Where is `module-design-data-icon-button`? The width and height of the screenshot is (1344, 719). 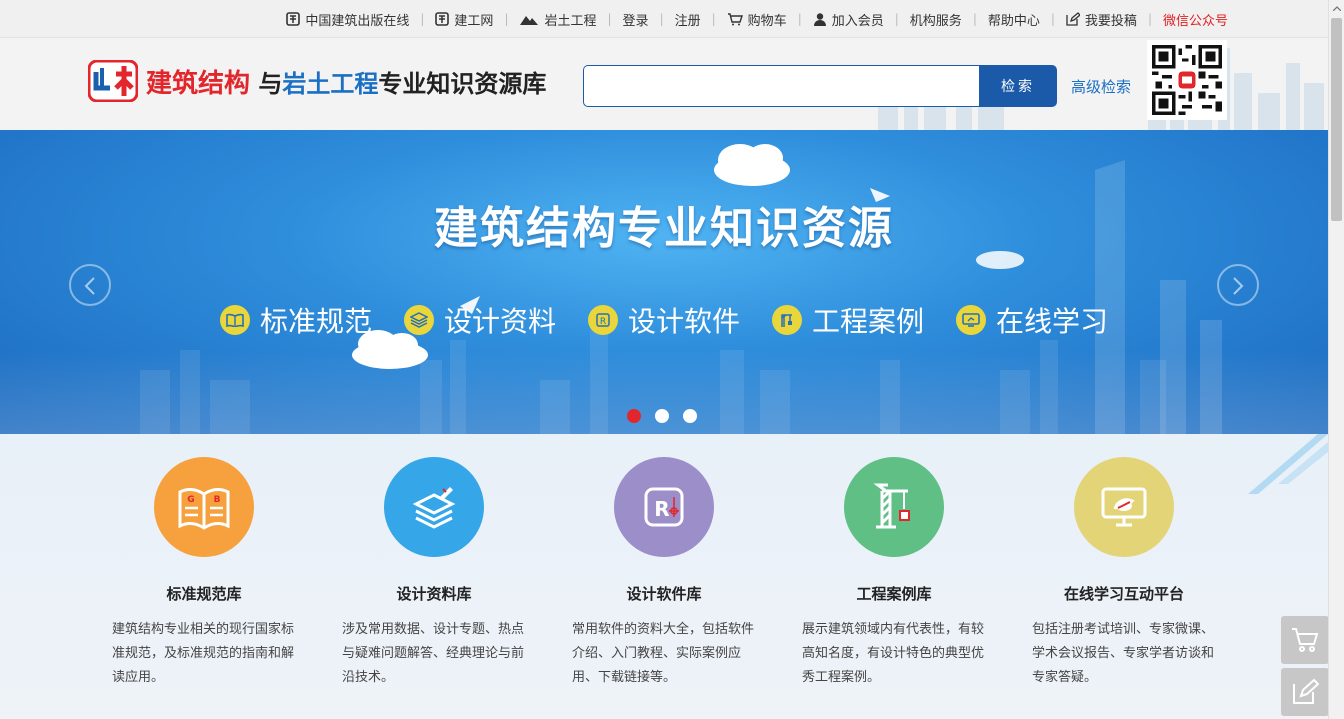
module-design-data-icon-button is located at coordinates (434, 507).